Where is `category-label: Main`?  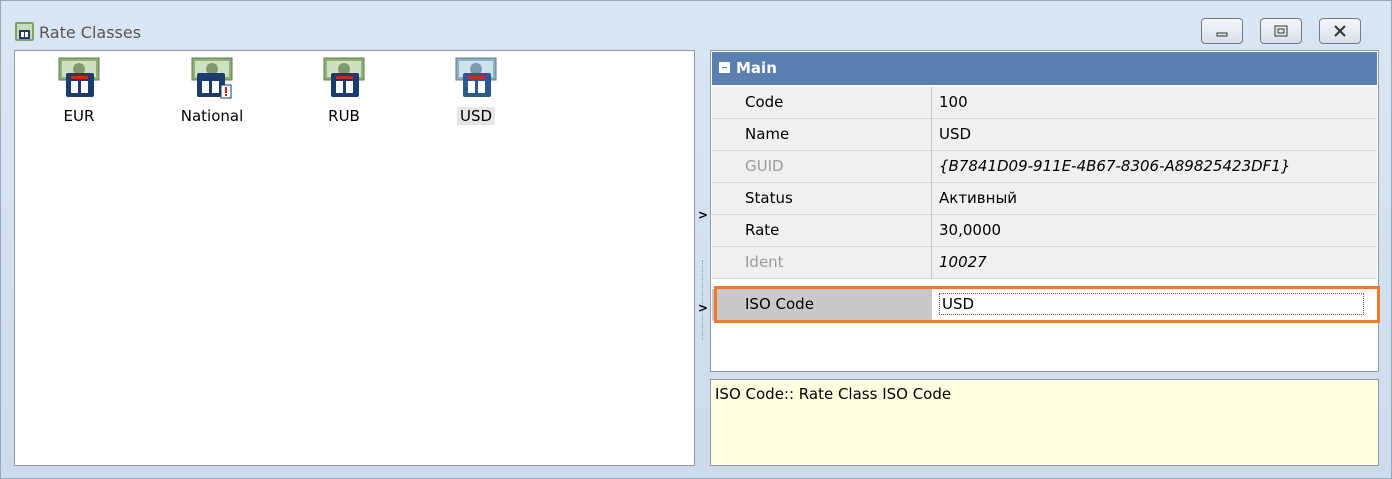
category-label: Main is located at coordinates (756, 68).